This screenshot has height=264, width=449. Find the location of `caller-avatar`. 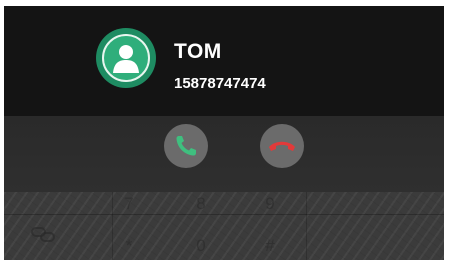

caller-avatar is located at coordinates (126, 58).